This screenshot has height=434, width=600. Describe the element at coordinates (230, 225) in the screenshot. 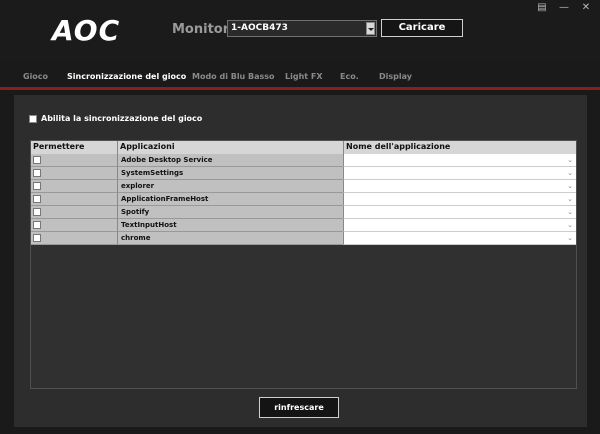

I see `app-cell: TextInputHost` at that location.